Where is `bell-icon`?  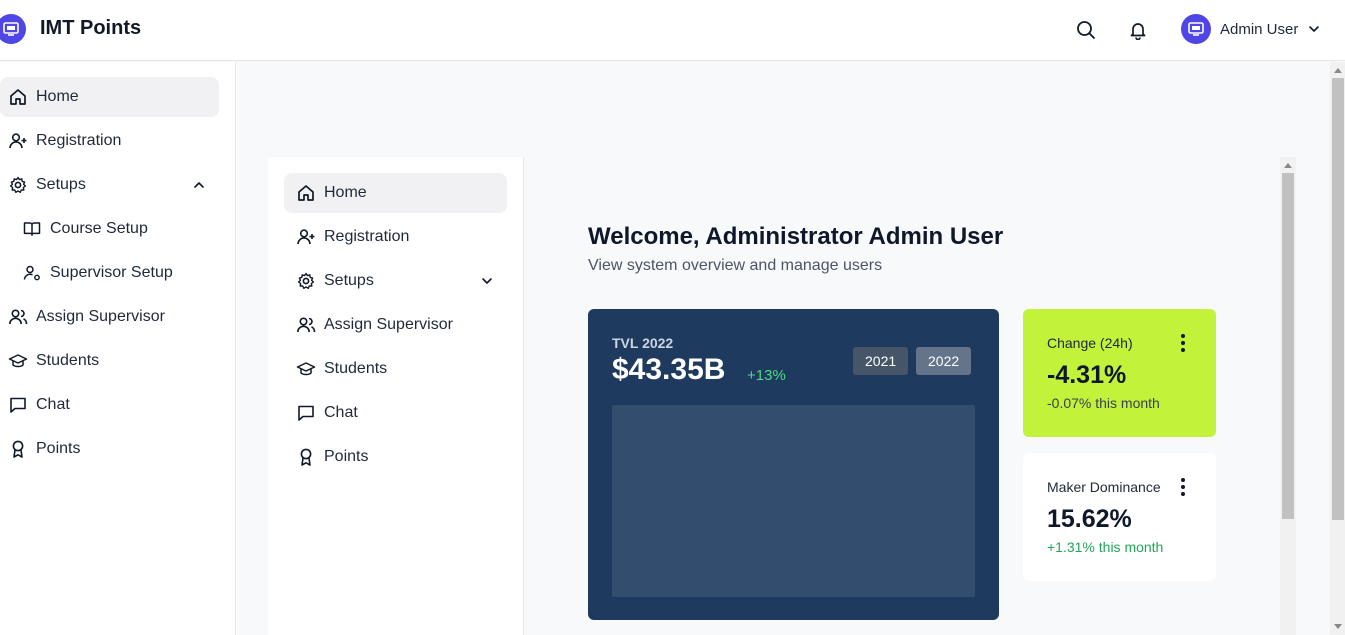 bell-icon is located at coordinates (1138, 30).